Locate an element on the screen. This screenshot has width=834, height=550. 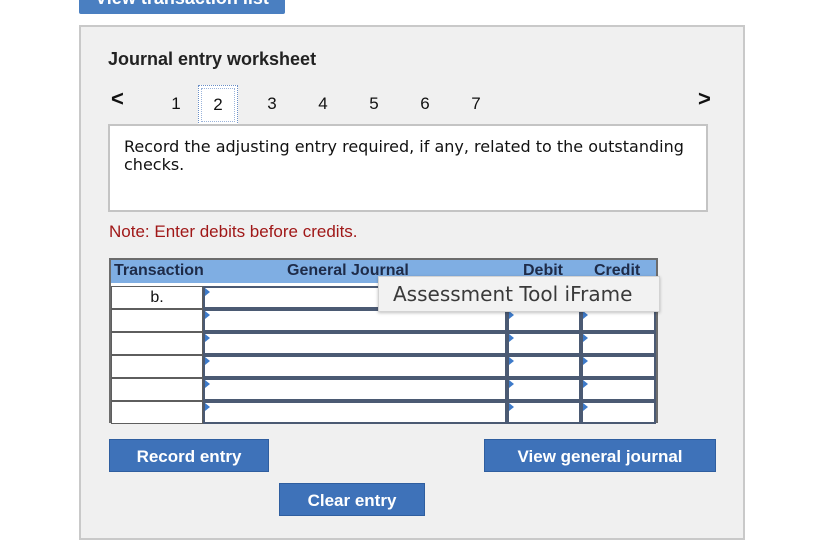
assessment-tool-tooltip: Assessment Tool iFrame is located at coordinates (519, 294).